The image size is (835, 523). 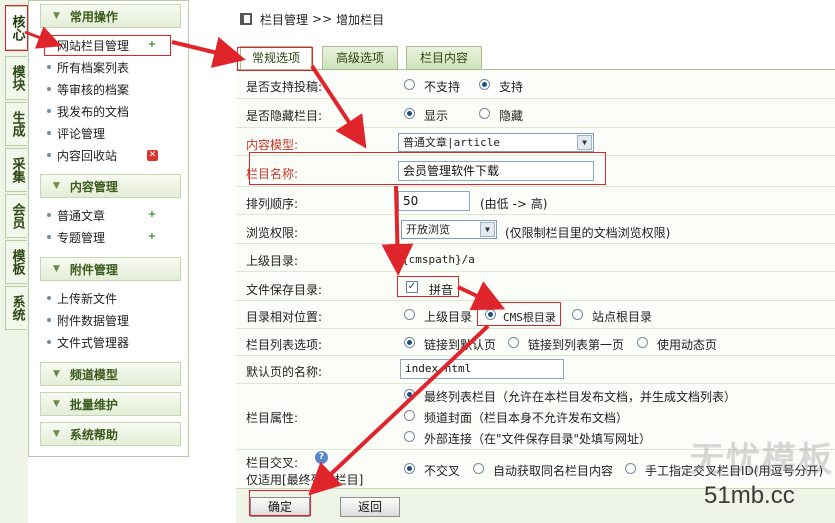 What do you see at coordinates (762, 460) in the screenshot?
I see `watermark-line1: 无忧模板` at bounding box center [762, 460].